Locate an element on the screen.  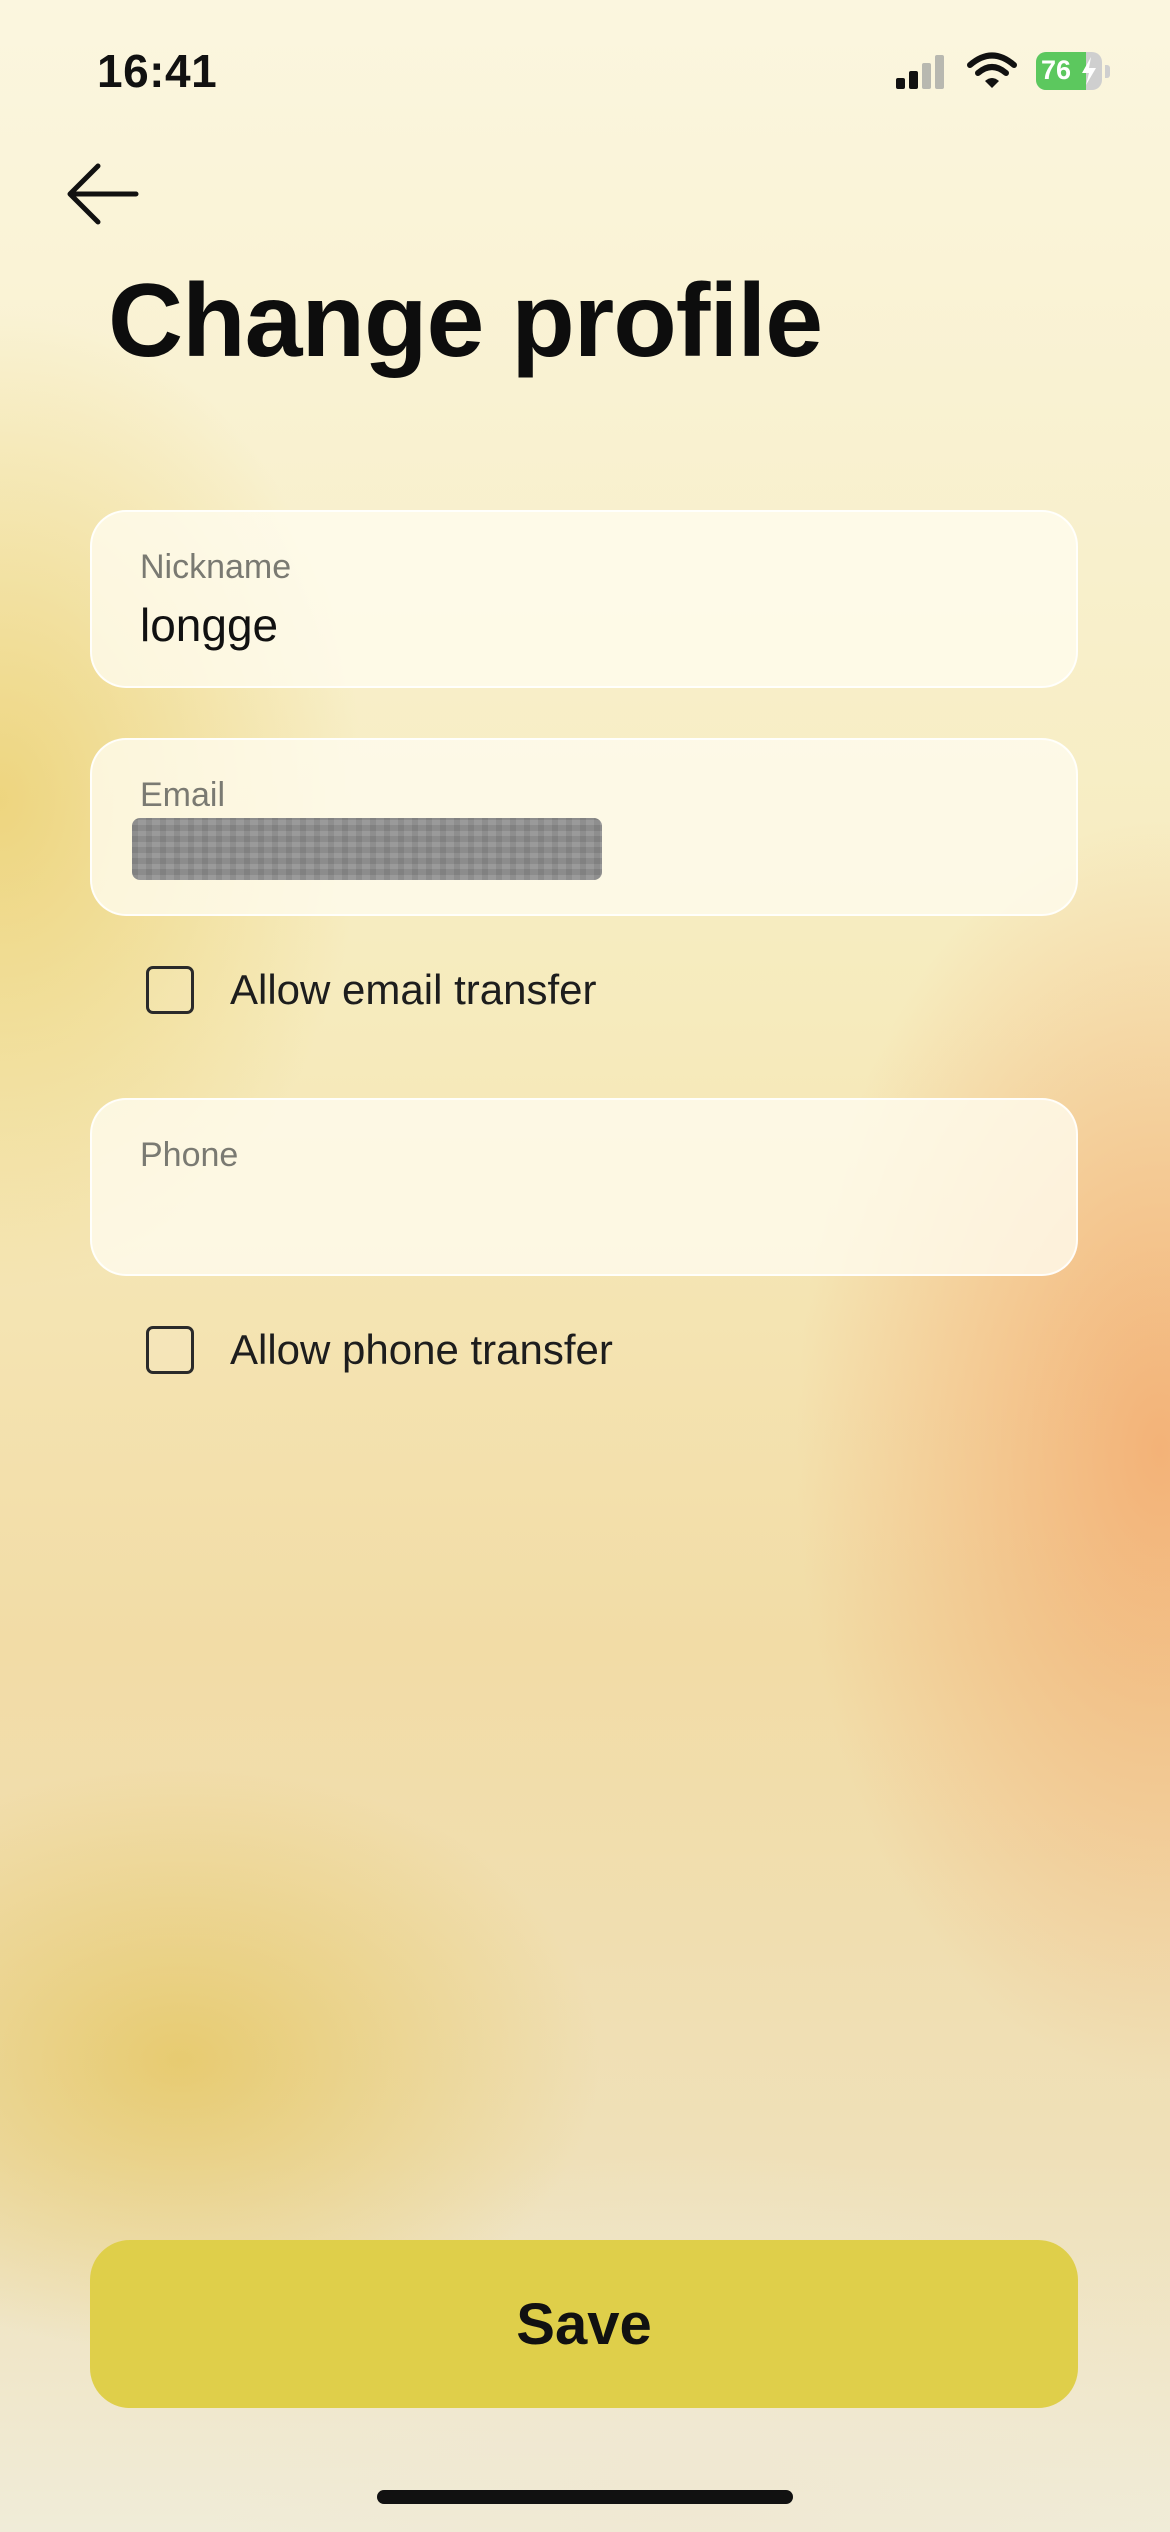
page-title: Change profile is located at coordinates (465, 321).